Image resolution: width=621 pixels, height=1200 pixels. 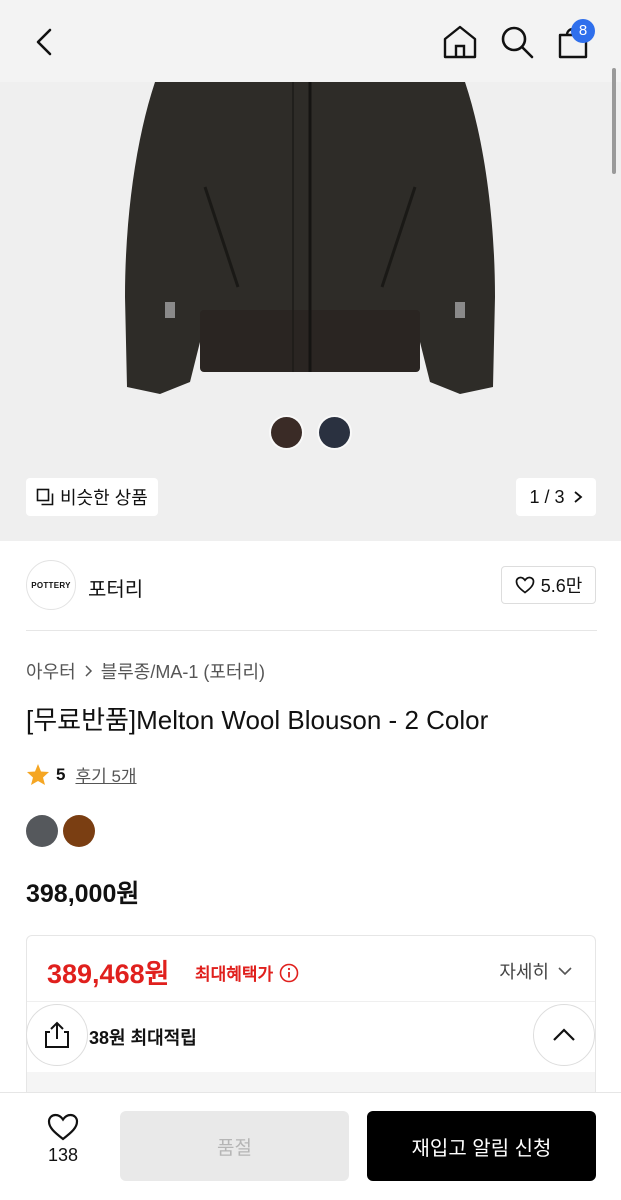 What do you see at coordinates (108, 974) in the screenshot?
I see `max-benefit-price: 389,468원` at bounding box center [108, 974].